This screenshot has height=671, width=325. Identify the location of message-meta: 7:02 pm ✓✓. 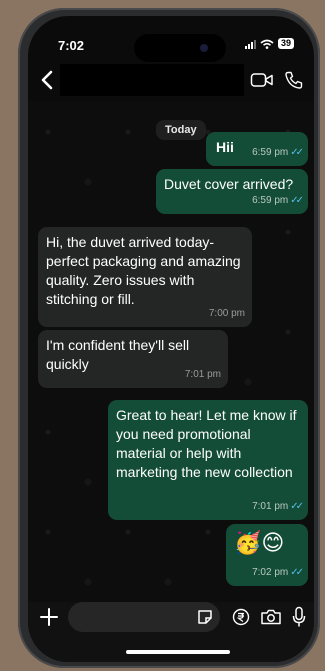
(278, 572).